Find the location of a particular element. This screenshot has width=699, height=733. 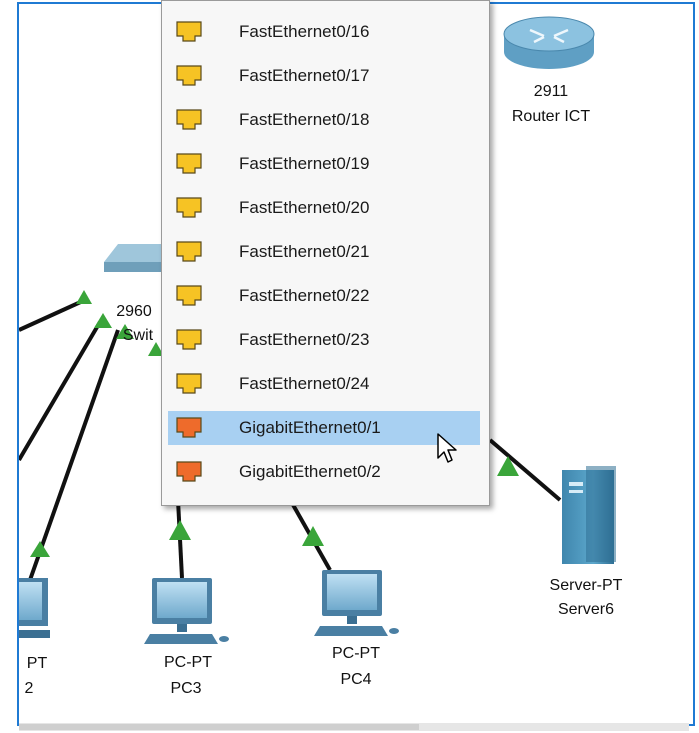

scrollbar-thumb is located at coordinates (219, 727).